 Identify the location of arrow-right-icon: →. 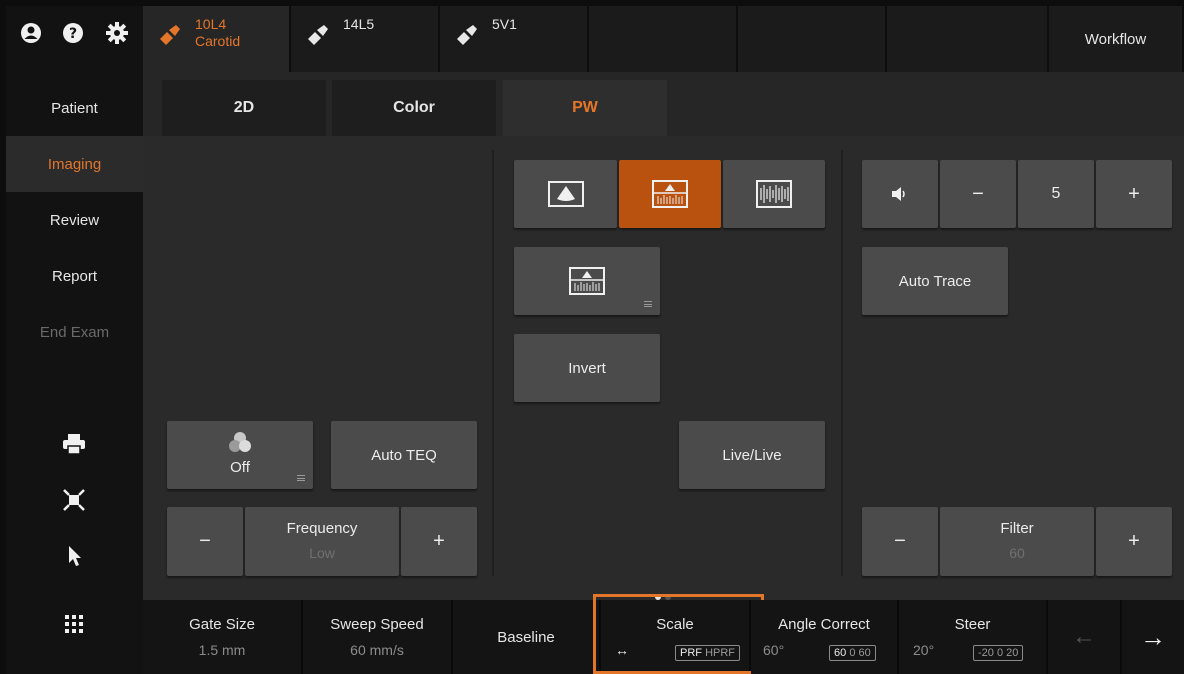
(1153, 636).